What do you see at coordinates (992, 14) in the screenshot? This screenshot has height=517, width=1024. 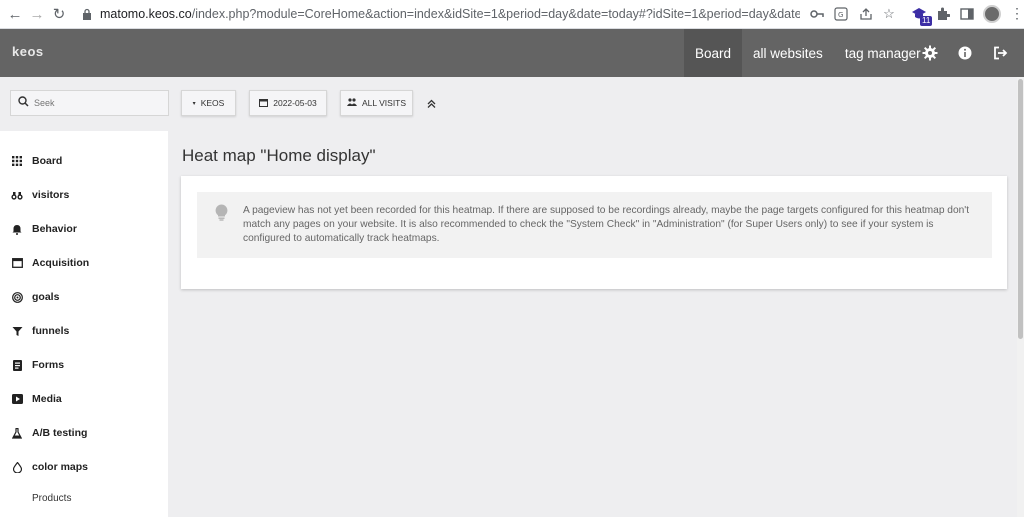 I see `profile-avatar` at bounding box center [992, 14].